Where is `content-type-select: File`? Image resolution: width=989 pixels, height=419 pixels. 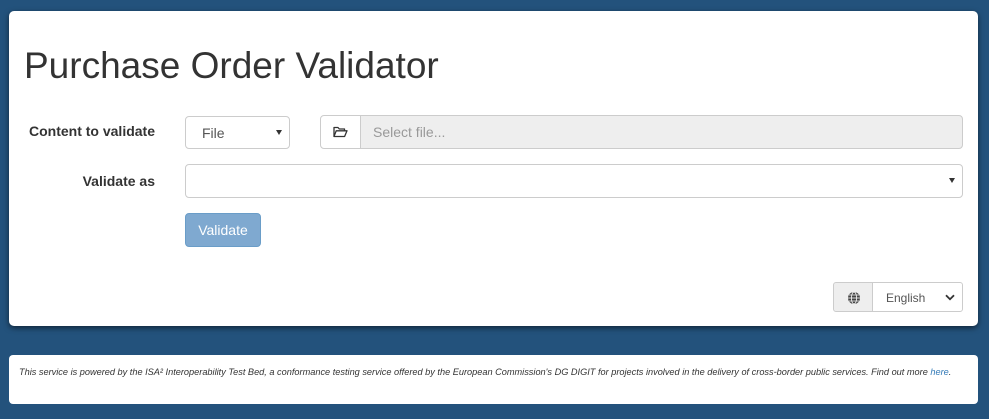 content-type-select: File is located at coordinates (237, 132).